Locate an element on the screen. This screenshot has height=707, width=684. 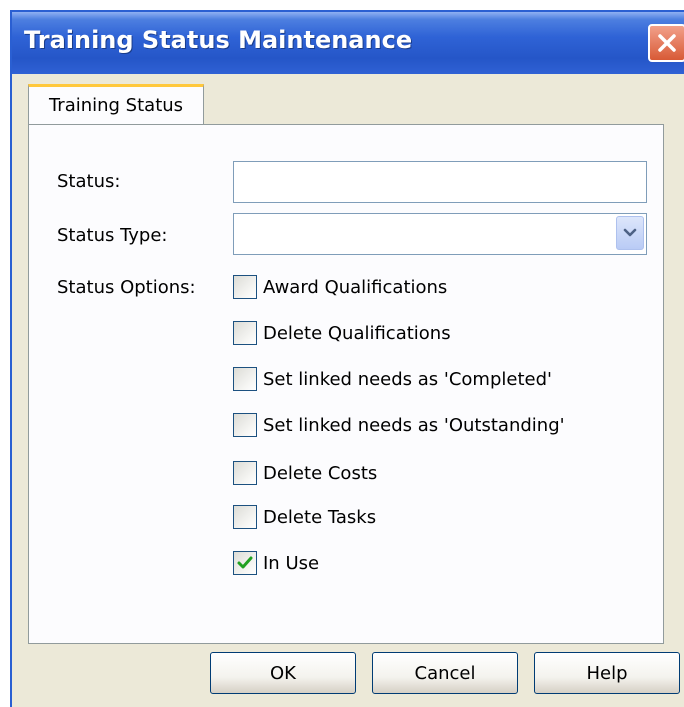
option-delete-qualifications: Delete Qualifications is located at coordinates (342, 333).